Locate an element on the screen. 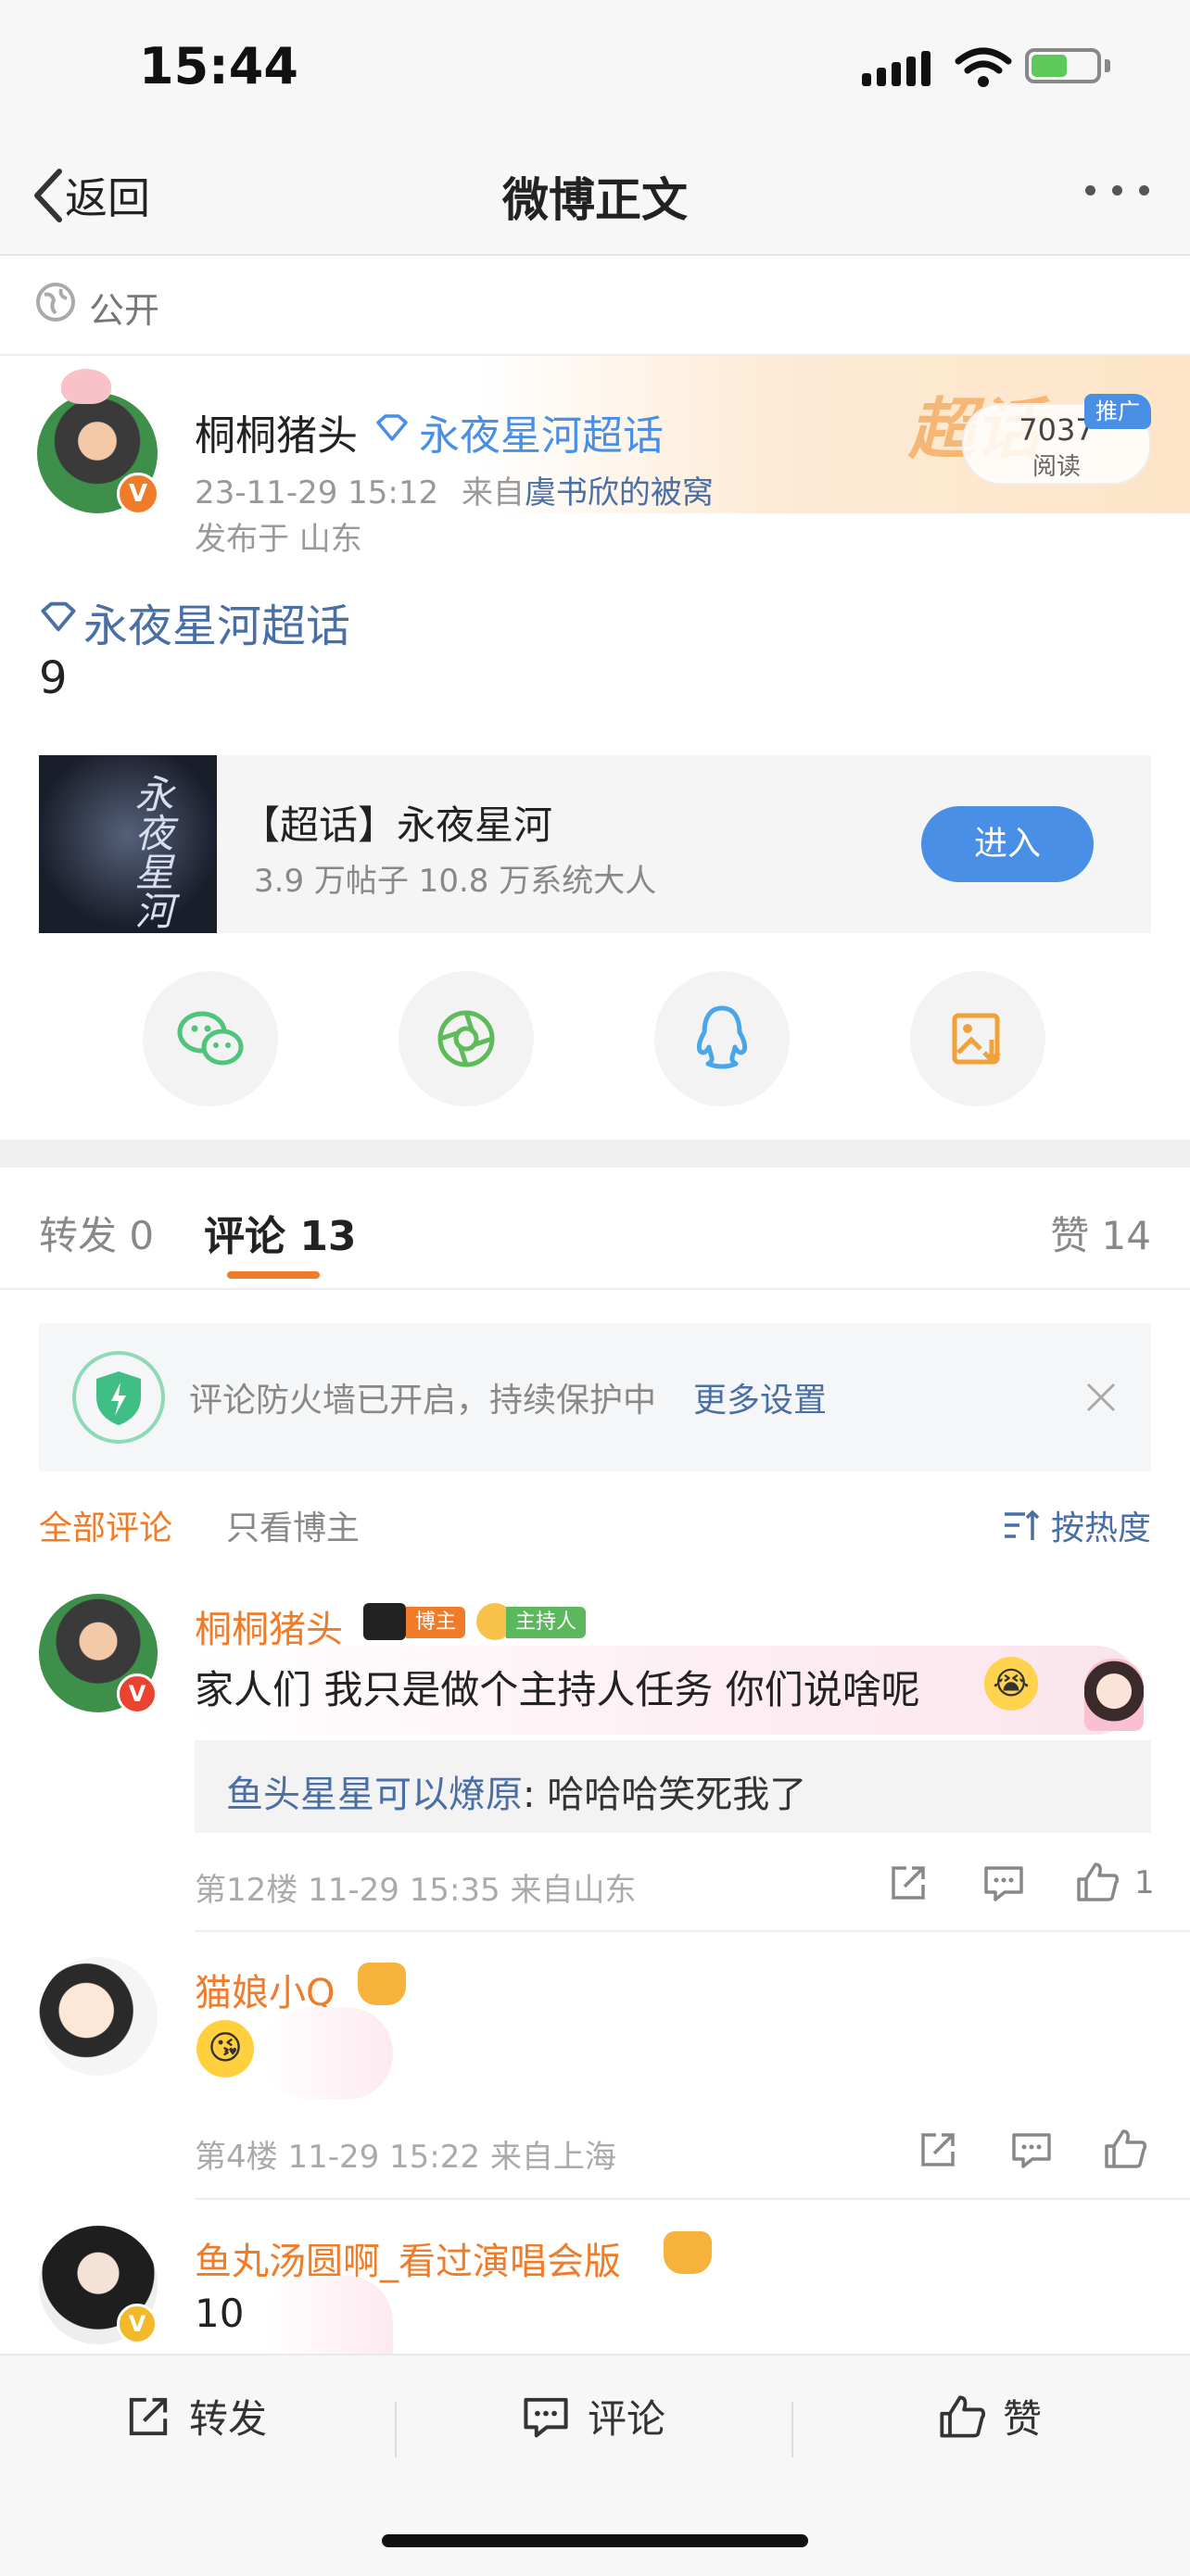 The height and width of the screenshot is (2576, 1190). tab-comment: 评论 13 is located at coordinates (280, 1232).